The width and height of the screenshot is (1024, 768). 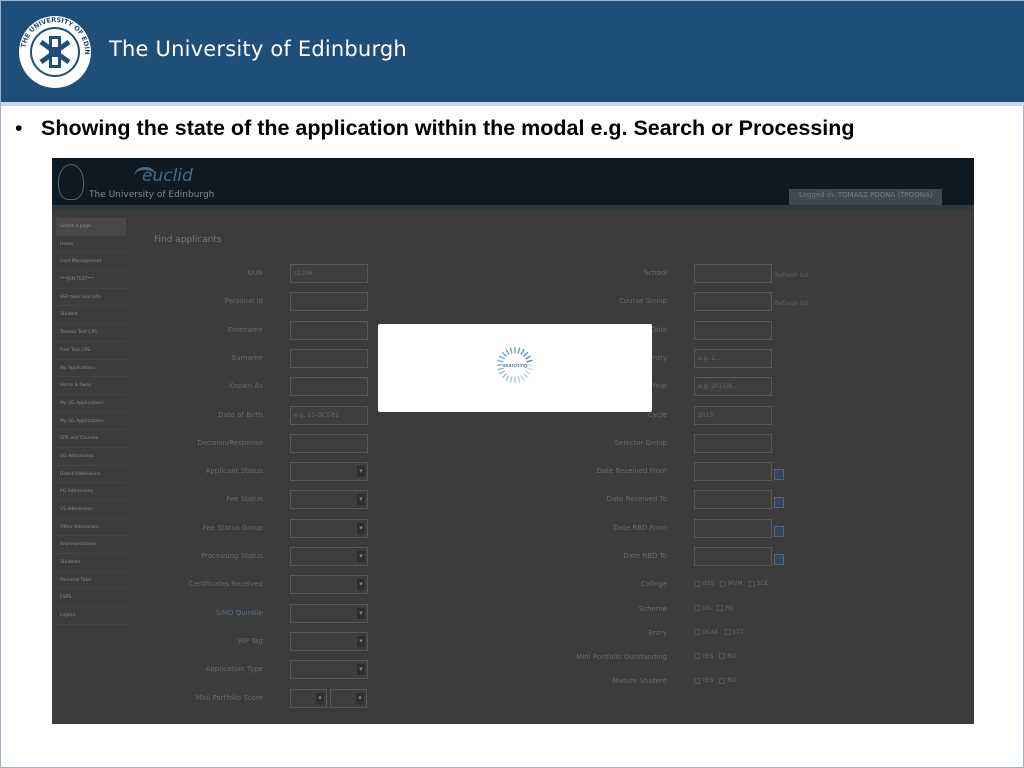 I want to click on sidebar-item: Tomasz Test CPS, so click(x=91, y=333).